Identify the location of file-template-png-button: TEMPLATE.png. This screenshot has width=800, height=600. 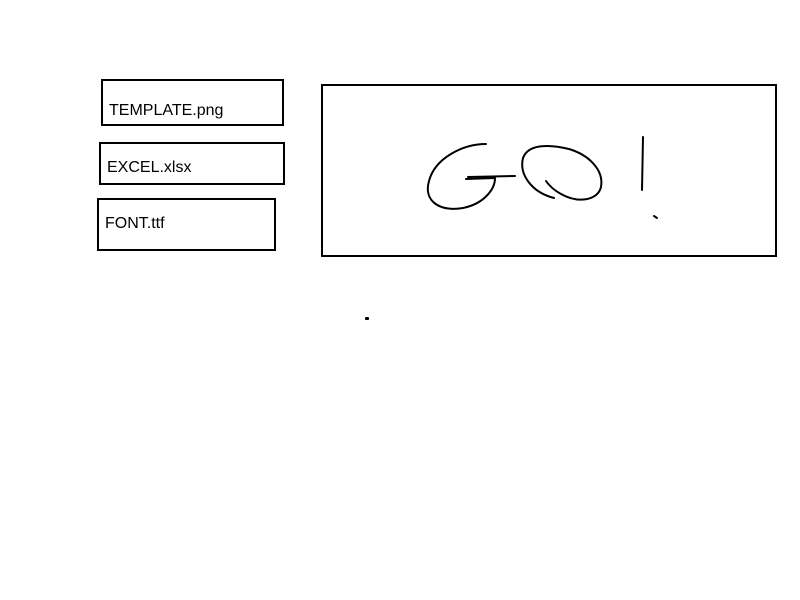
(192, 102).